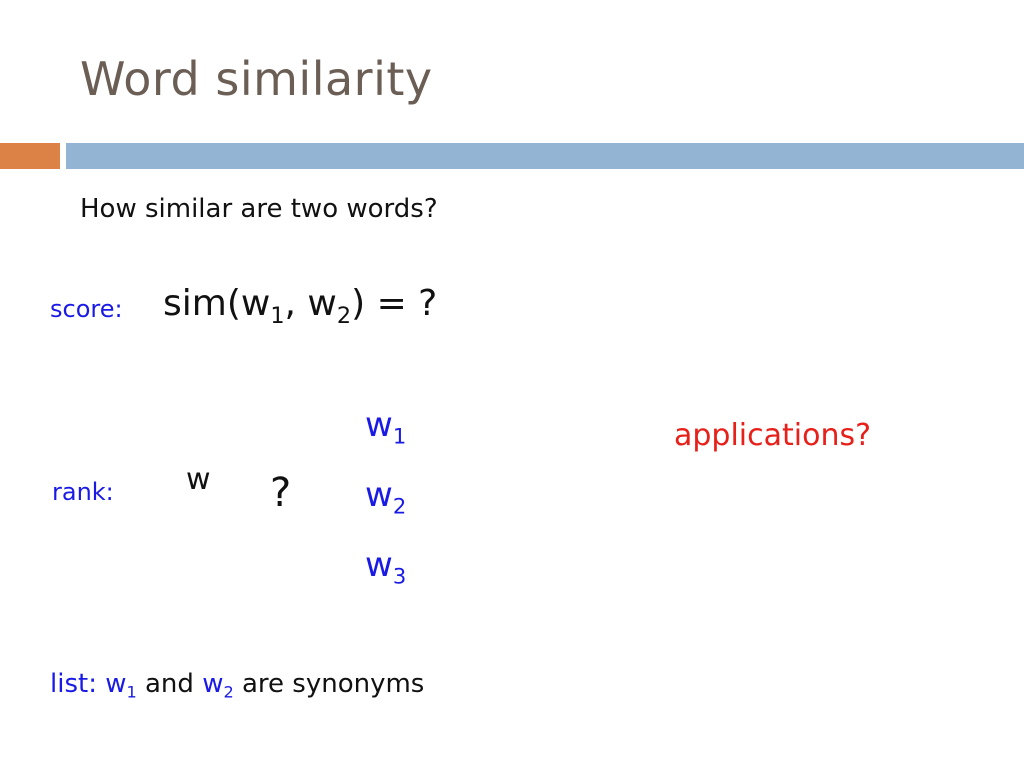 This screenshot has height=768, width=1024. What do you see at coordinates (310, 303) in the screenshot?
I see `formula-sep: , w` at bounding box center [310, 303].